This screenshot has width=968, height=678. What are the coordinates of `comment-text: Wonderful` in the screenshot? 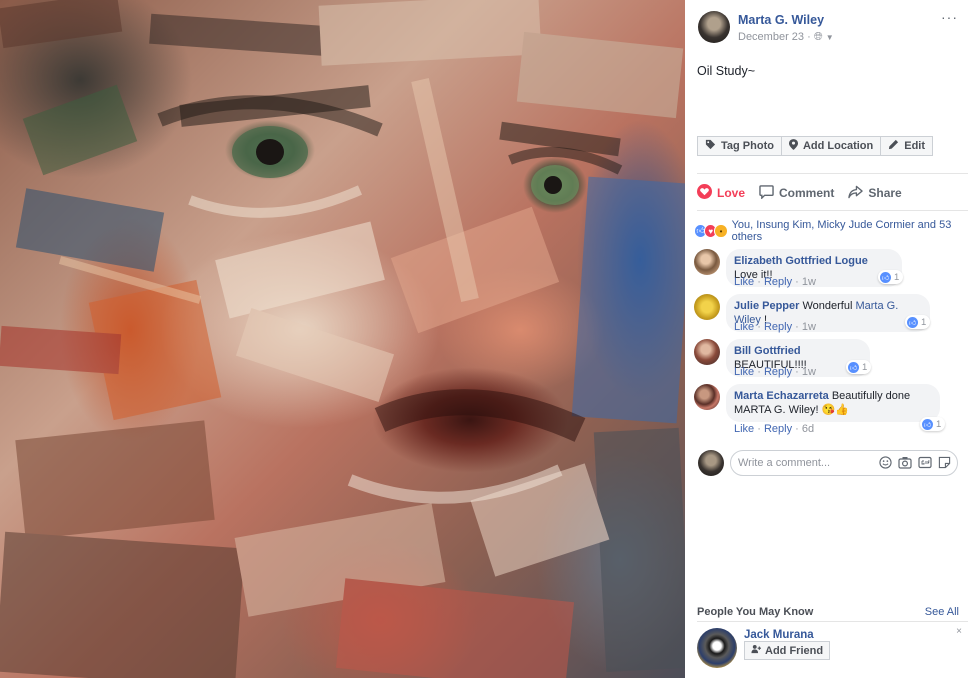 It's located at (827, 306).